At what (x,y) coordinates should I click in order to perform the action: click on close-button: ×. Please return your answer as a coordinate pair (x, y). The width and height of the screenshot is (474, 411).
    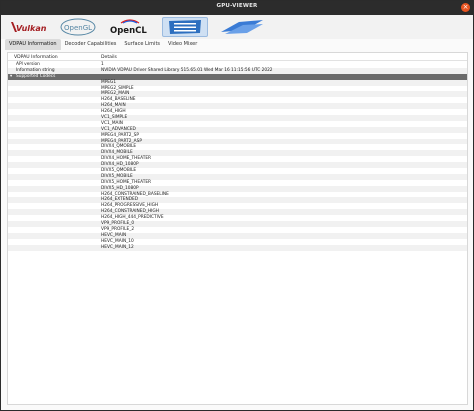
    Looking at the image, I should click on (465, 7).